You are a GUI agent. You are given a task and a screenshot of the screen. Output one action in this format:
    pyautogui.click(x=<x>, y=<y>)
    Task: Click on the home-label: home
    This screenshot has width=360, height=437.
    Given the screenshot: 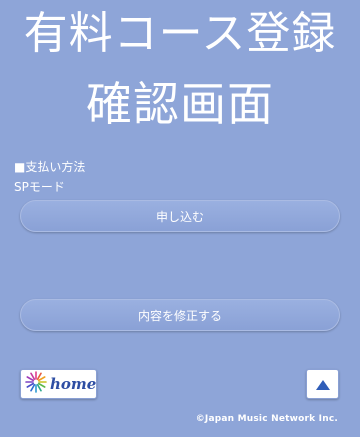 What is the action you would take?
    pyautogui.click(x=73, y=384)
    